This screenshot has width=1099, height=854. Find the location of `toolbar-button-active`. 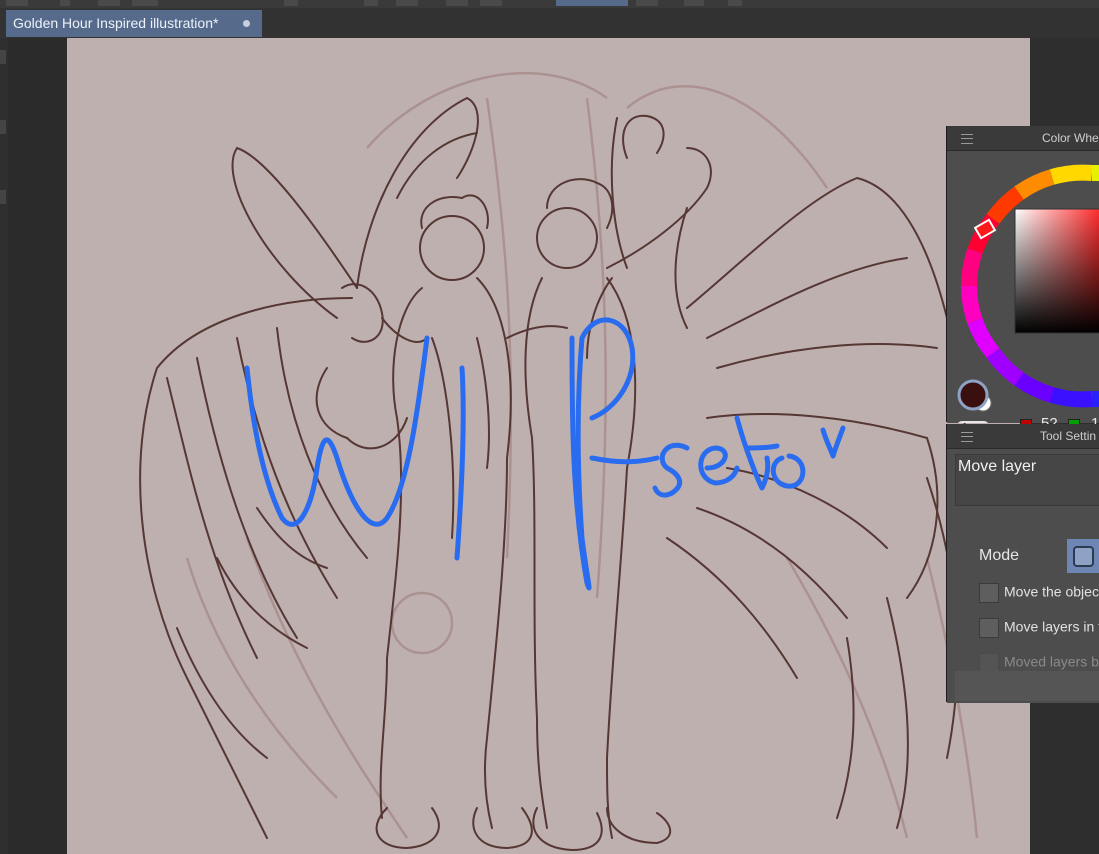

toolbar-button-active is located at coordinates (592, 3).